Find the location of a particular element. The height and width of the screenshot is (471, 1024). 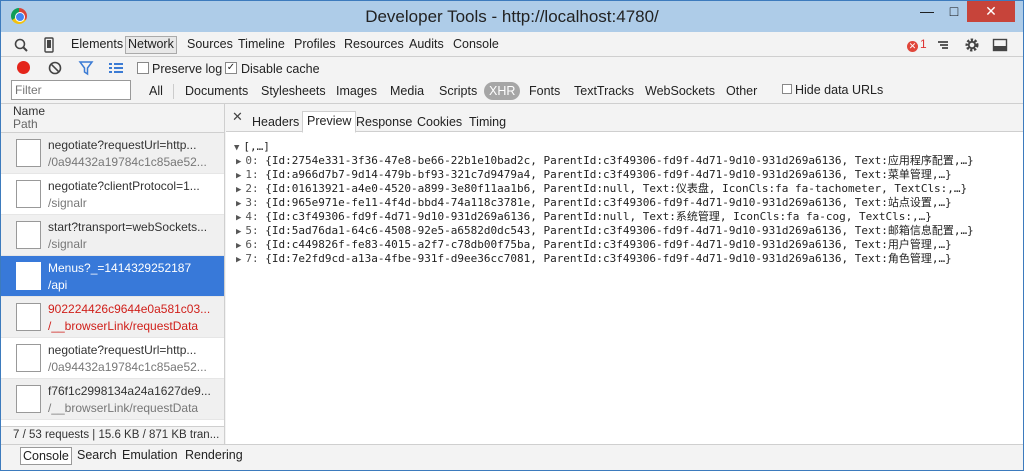

network-options-toolbar: Preserve log ✓ Disable cache is located at coordinates (512, 68).